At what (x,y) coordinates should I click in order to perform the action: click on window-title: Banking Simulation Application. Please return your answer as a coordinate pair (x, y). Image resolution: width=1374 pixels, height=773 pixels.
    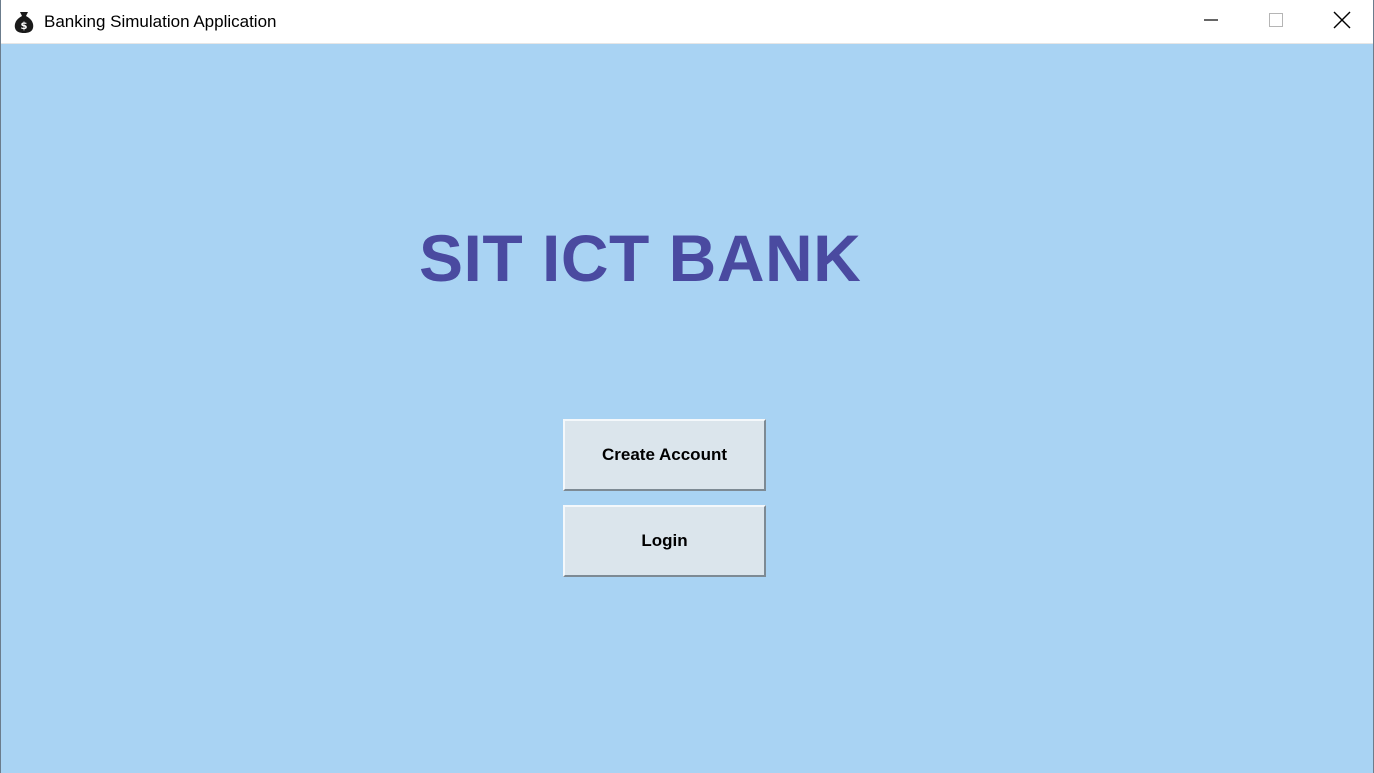
    Looking at the image, I should click on (160, 21).